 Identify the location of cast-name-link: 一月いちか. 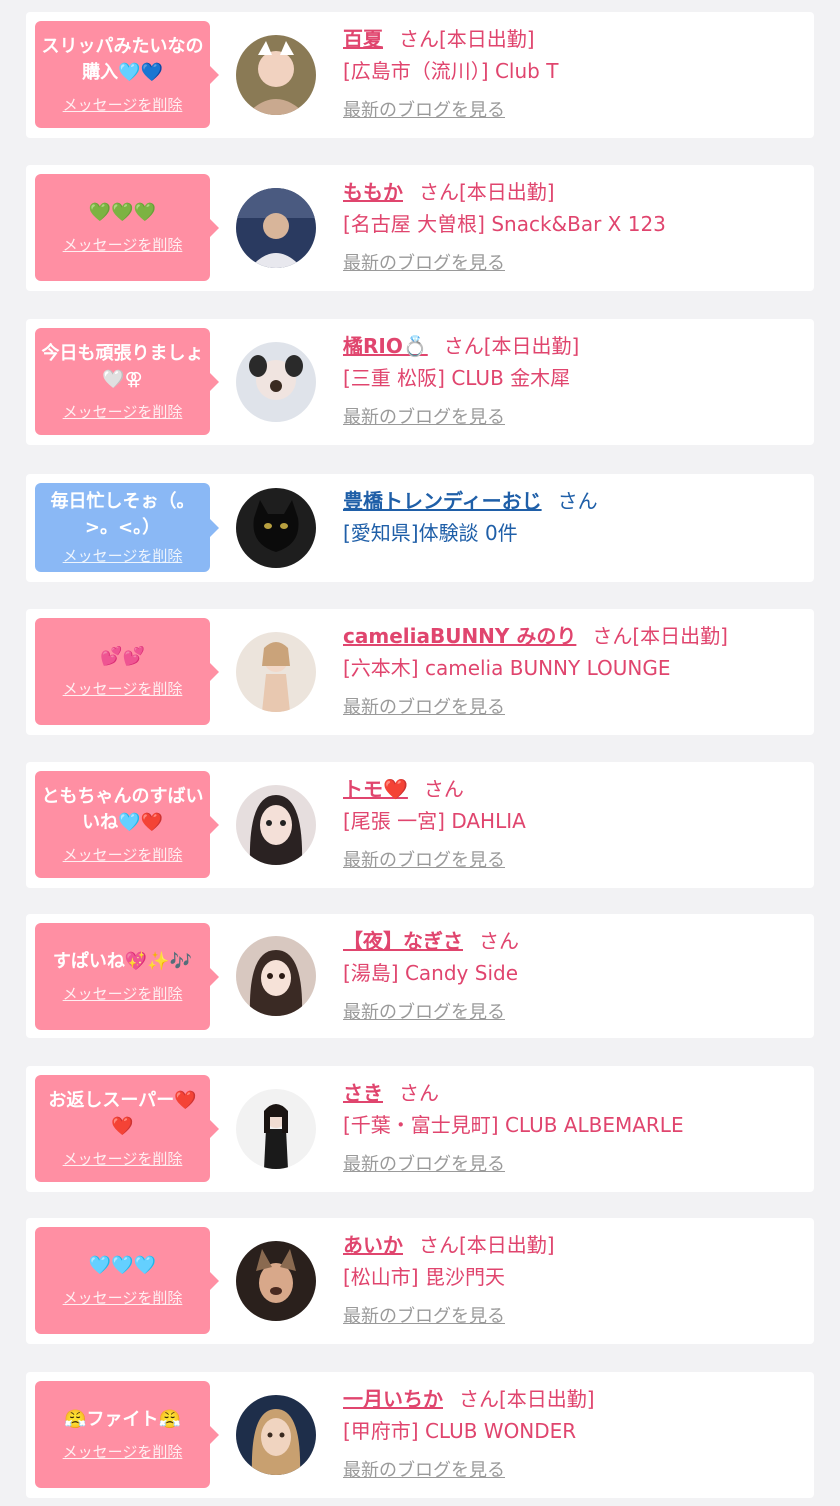
(393, 1399).